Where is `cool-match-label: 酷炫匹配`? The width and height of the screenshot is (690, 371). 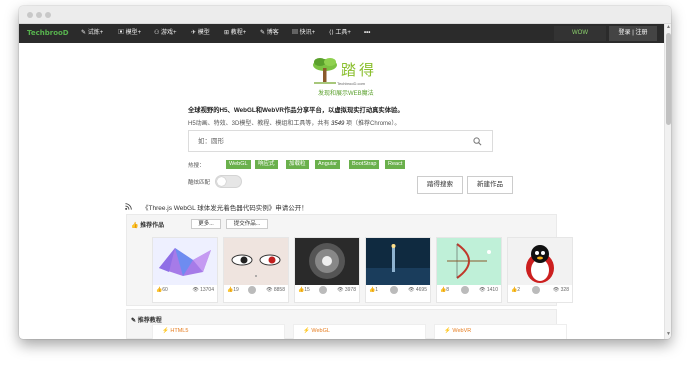
cool-match-label: 酷炫匹配 is located at coordinates (199, 183).